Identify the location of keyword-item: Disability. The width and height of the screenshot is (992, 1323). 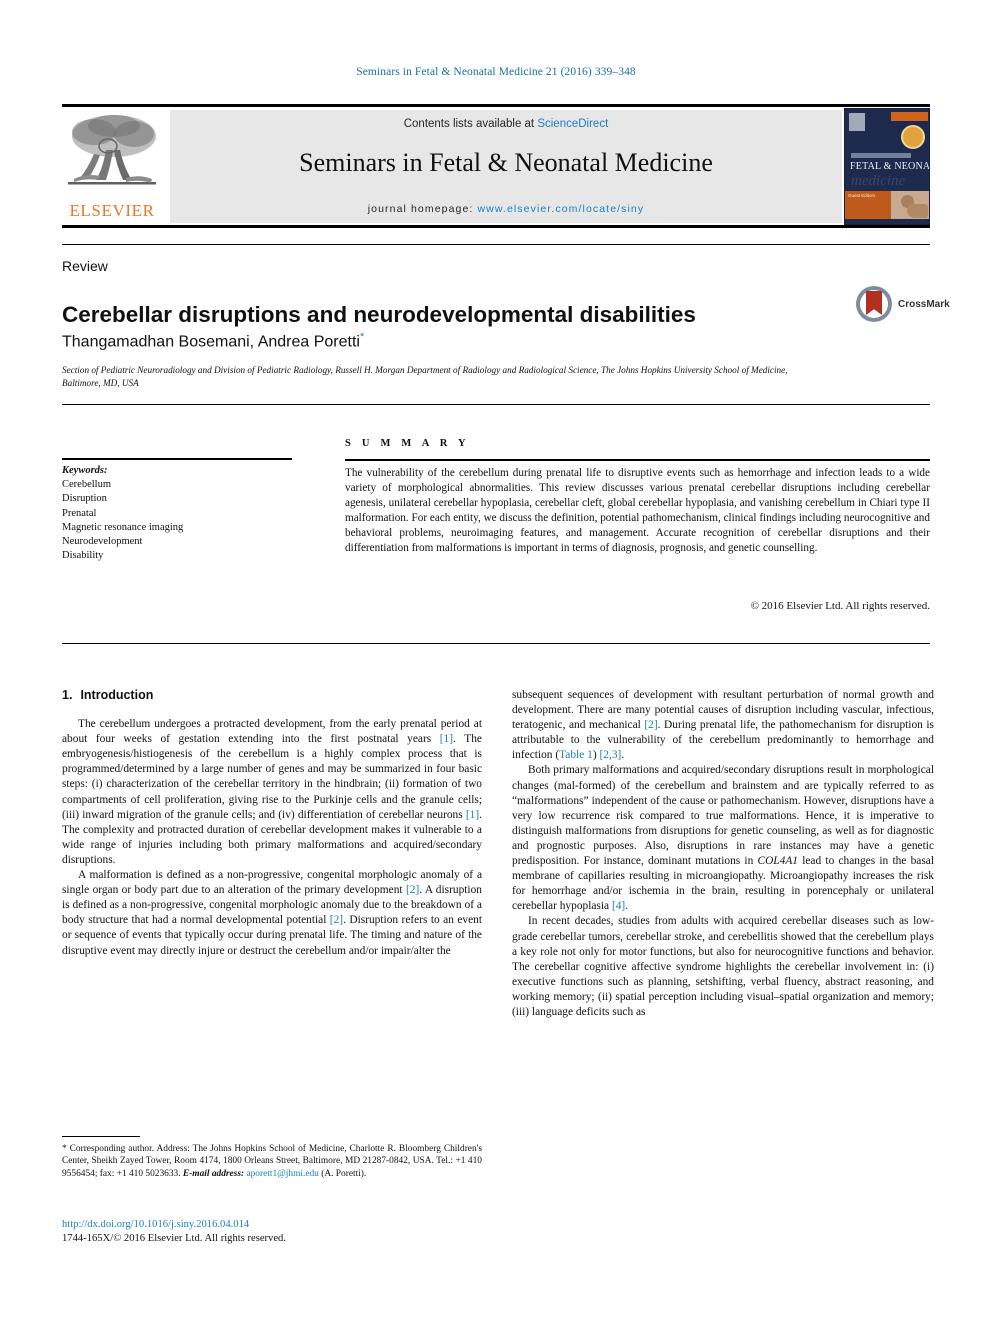
(83, 556).